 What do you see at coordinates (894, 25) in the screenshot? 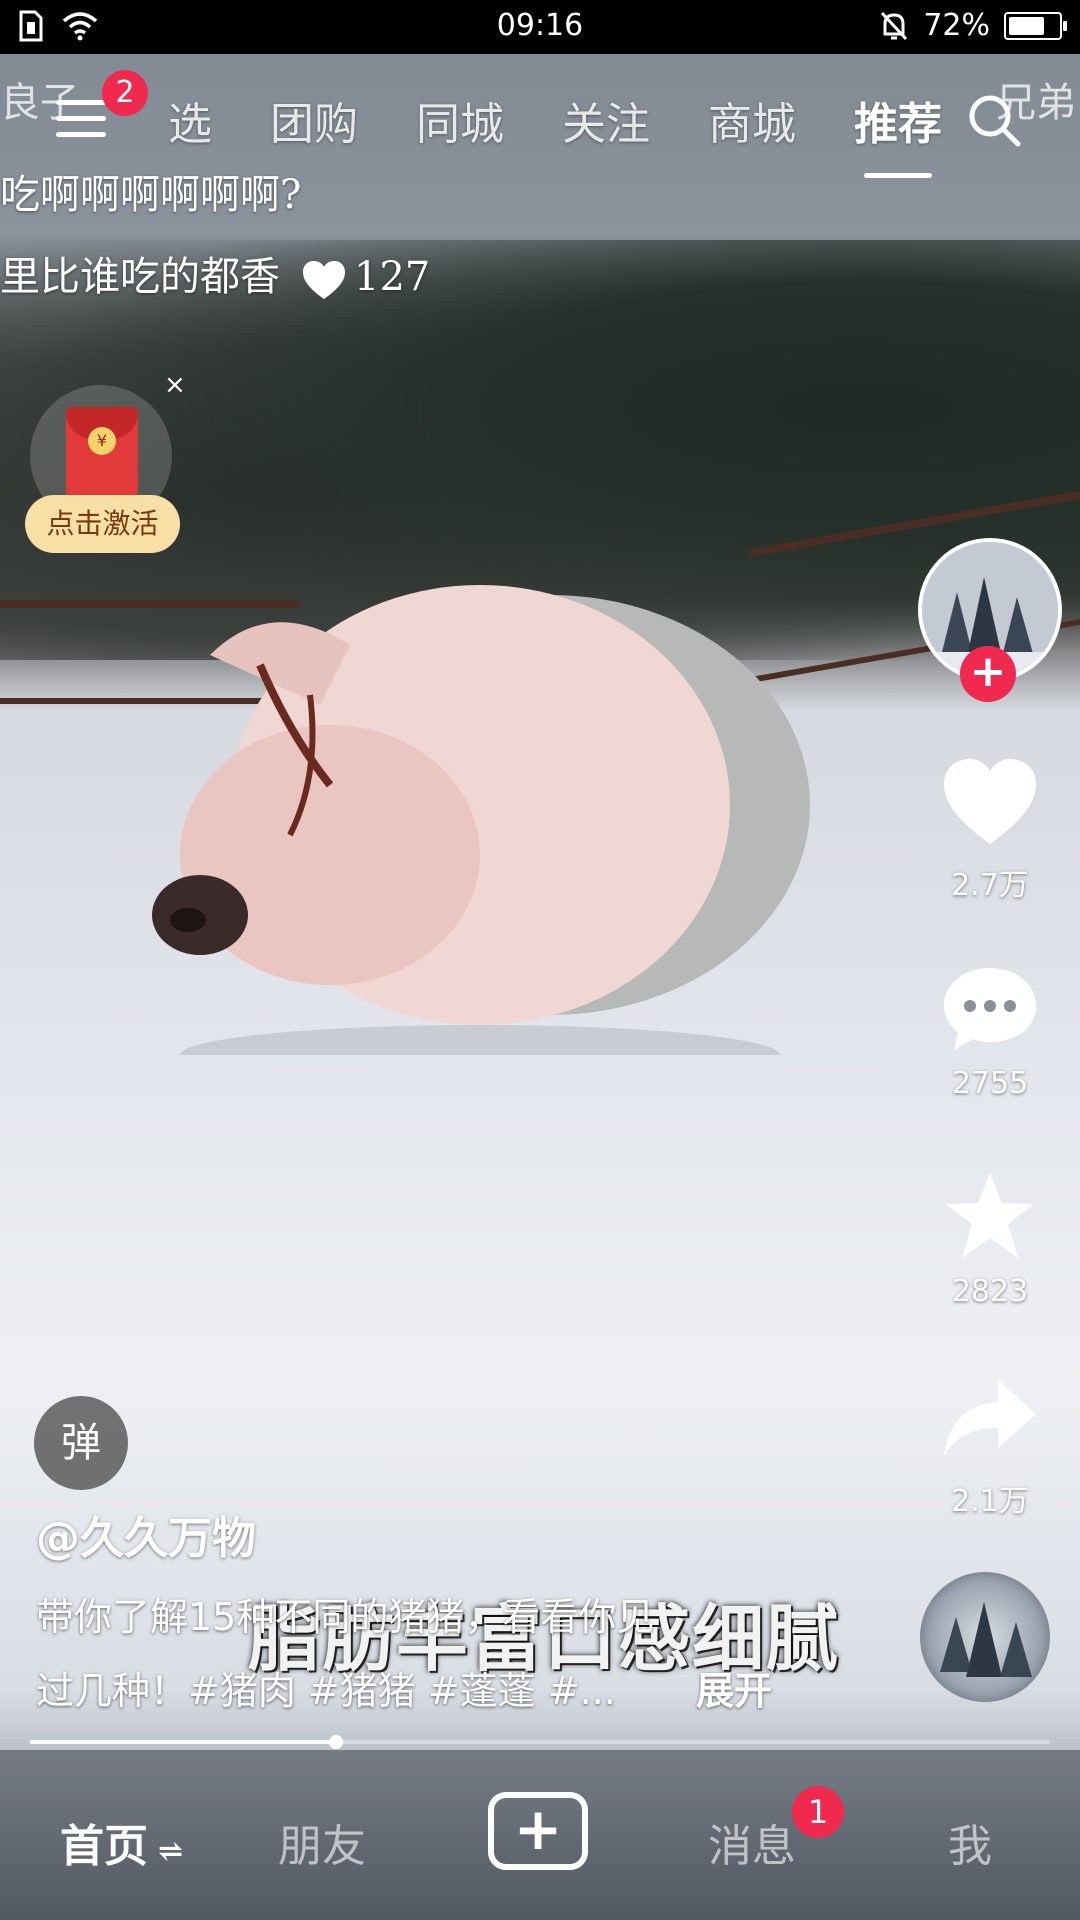
I see `mute-bell-icon` at bounding box center [894, 25].